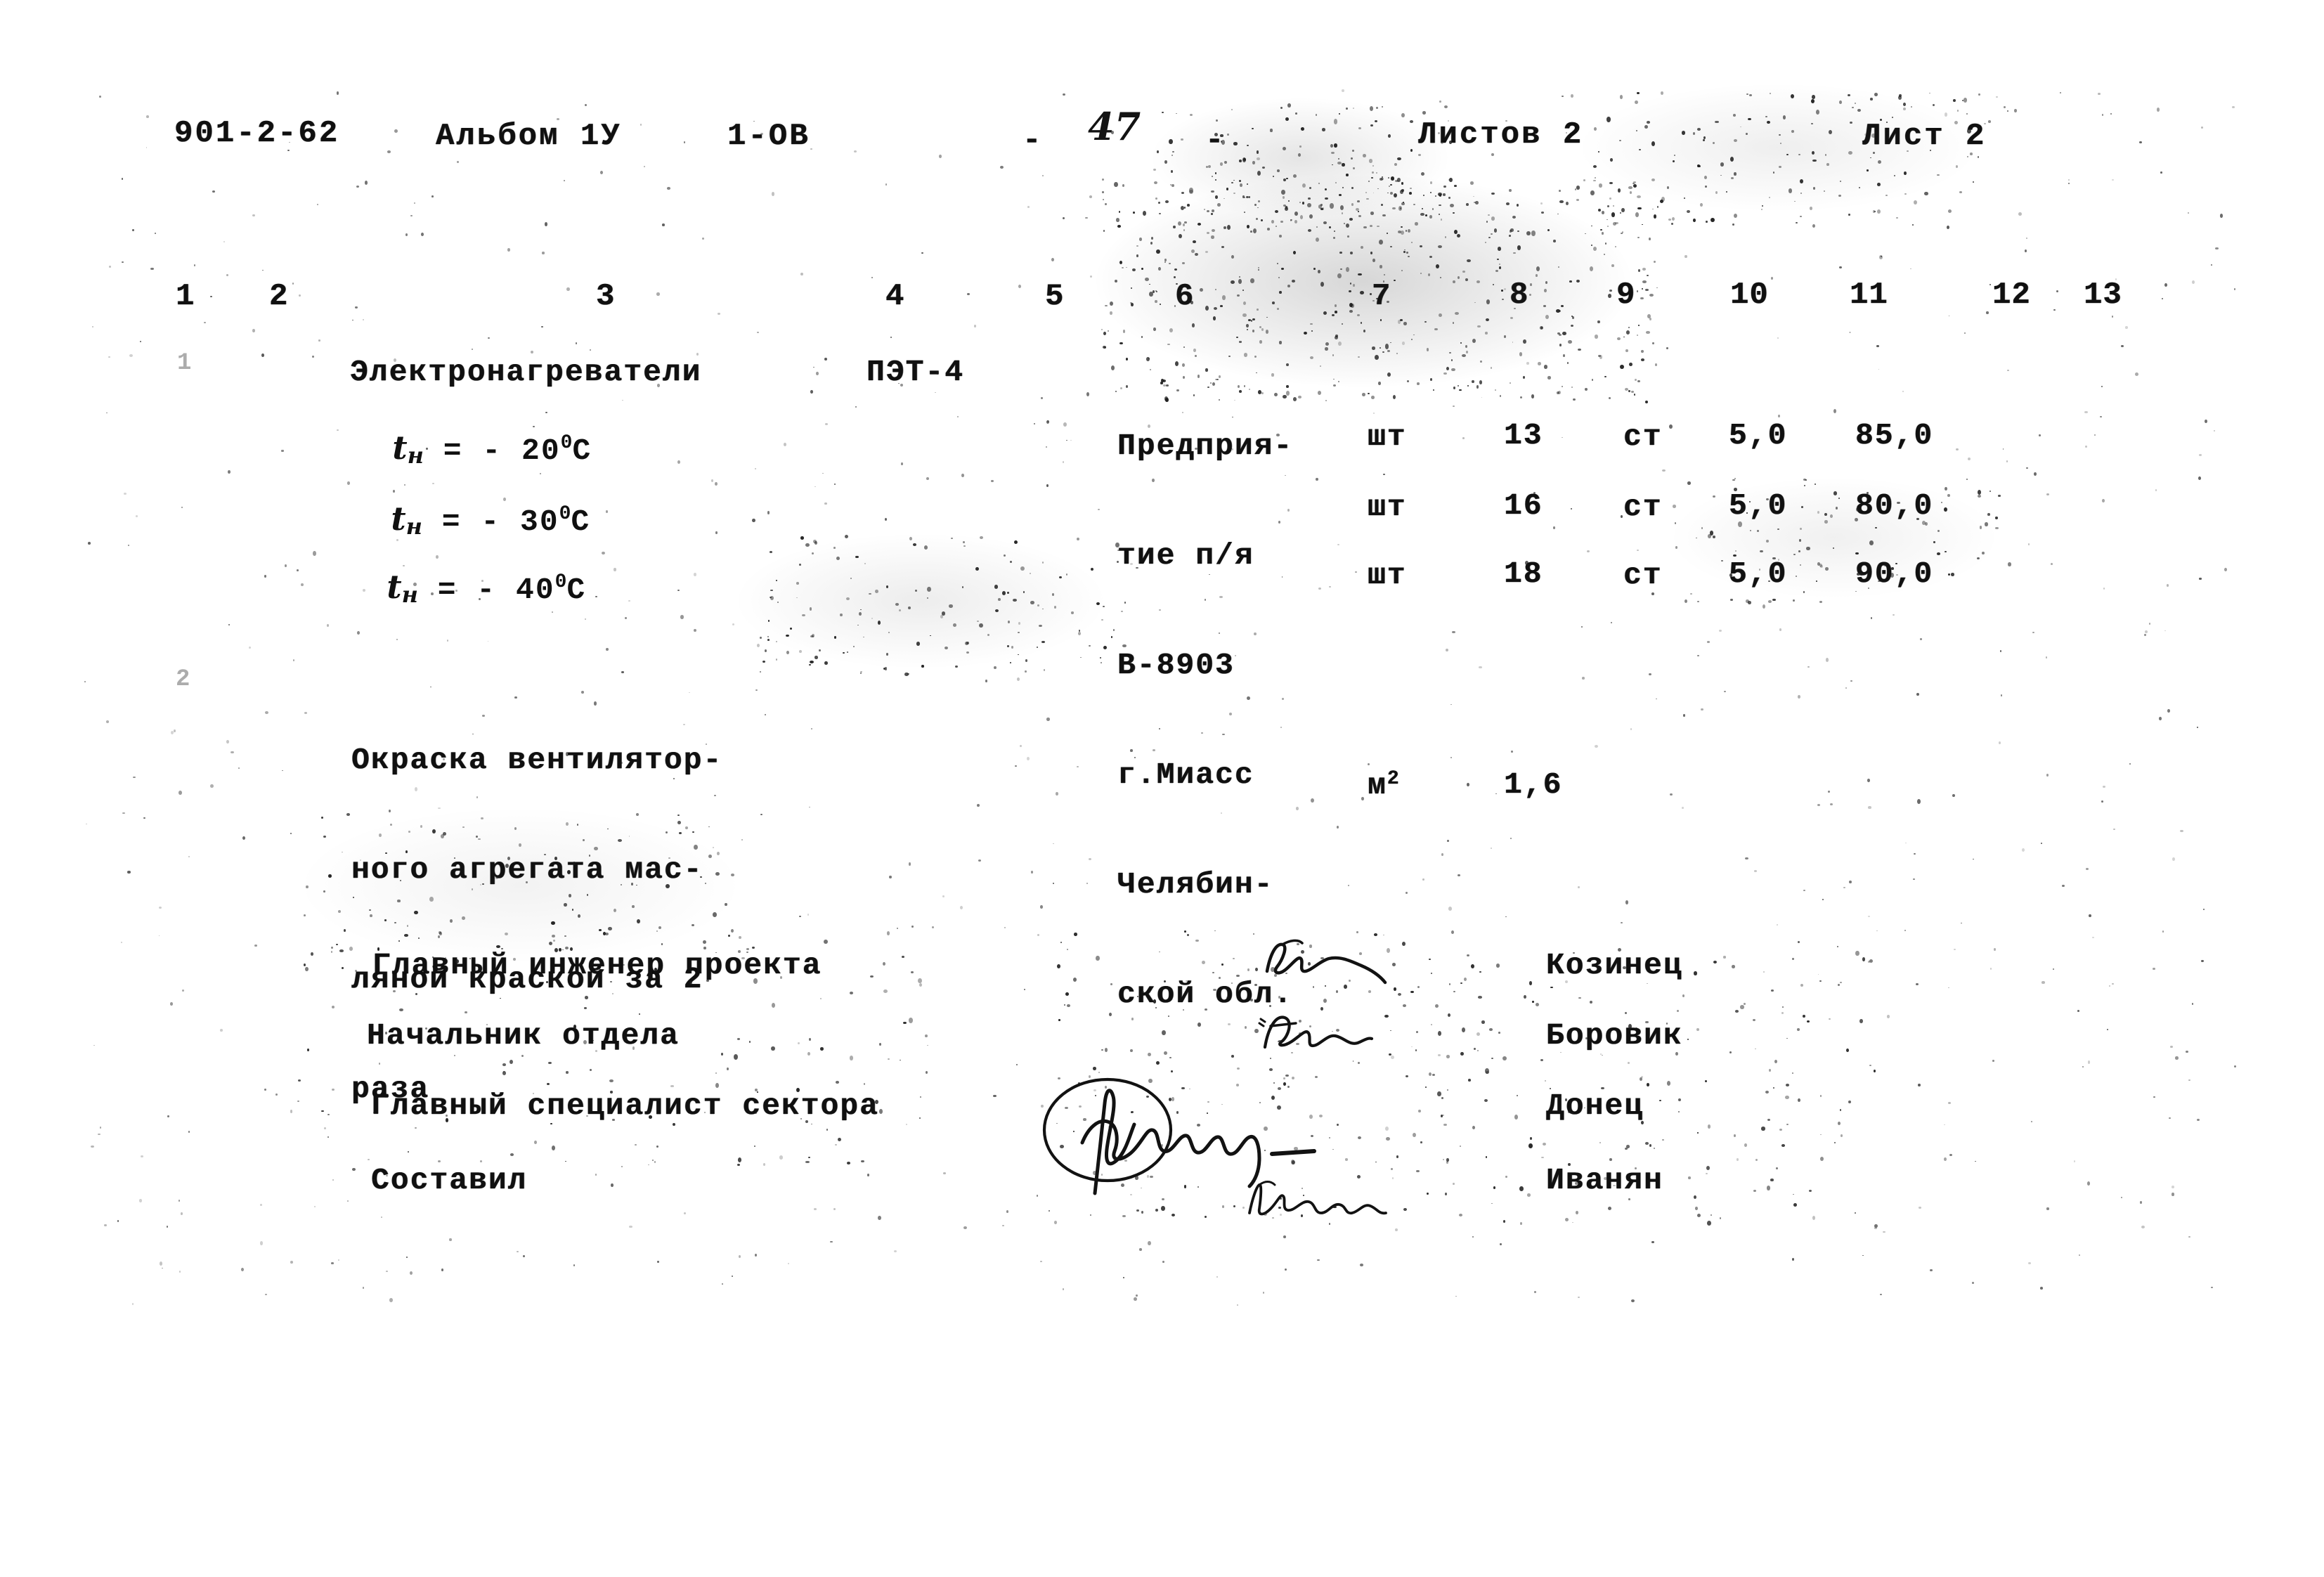 The image size is (2324, 1577). Describe the element at coordinates (447, 590) in the screenshot. I see `temp-equals-3: =` at that location.